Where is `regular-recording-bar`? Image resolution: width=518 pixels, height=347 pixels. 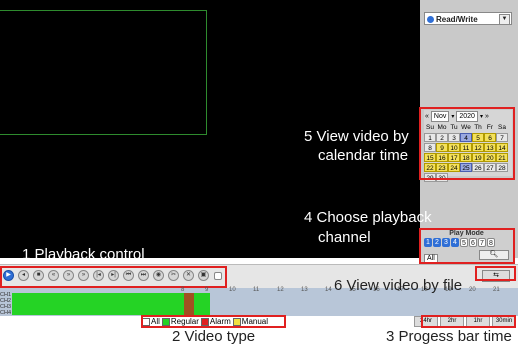 regular-recording-bar is located at coordinates (111, 304).